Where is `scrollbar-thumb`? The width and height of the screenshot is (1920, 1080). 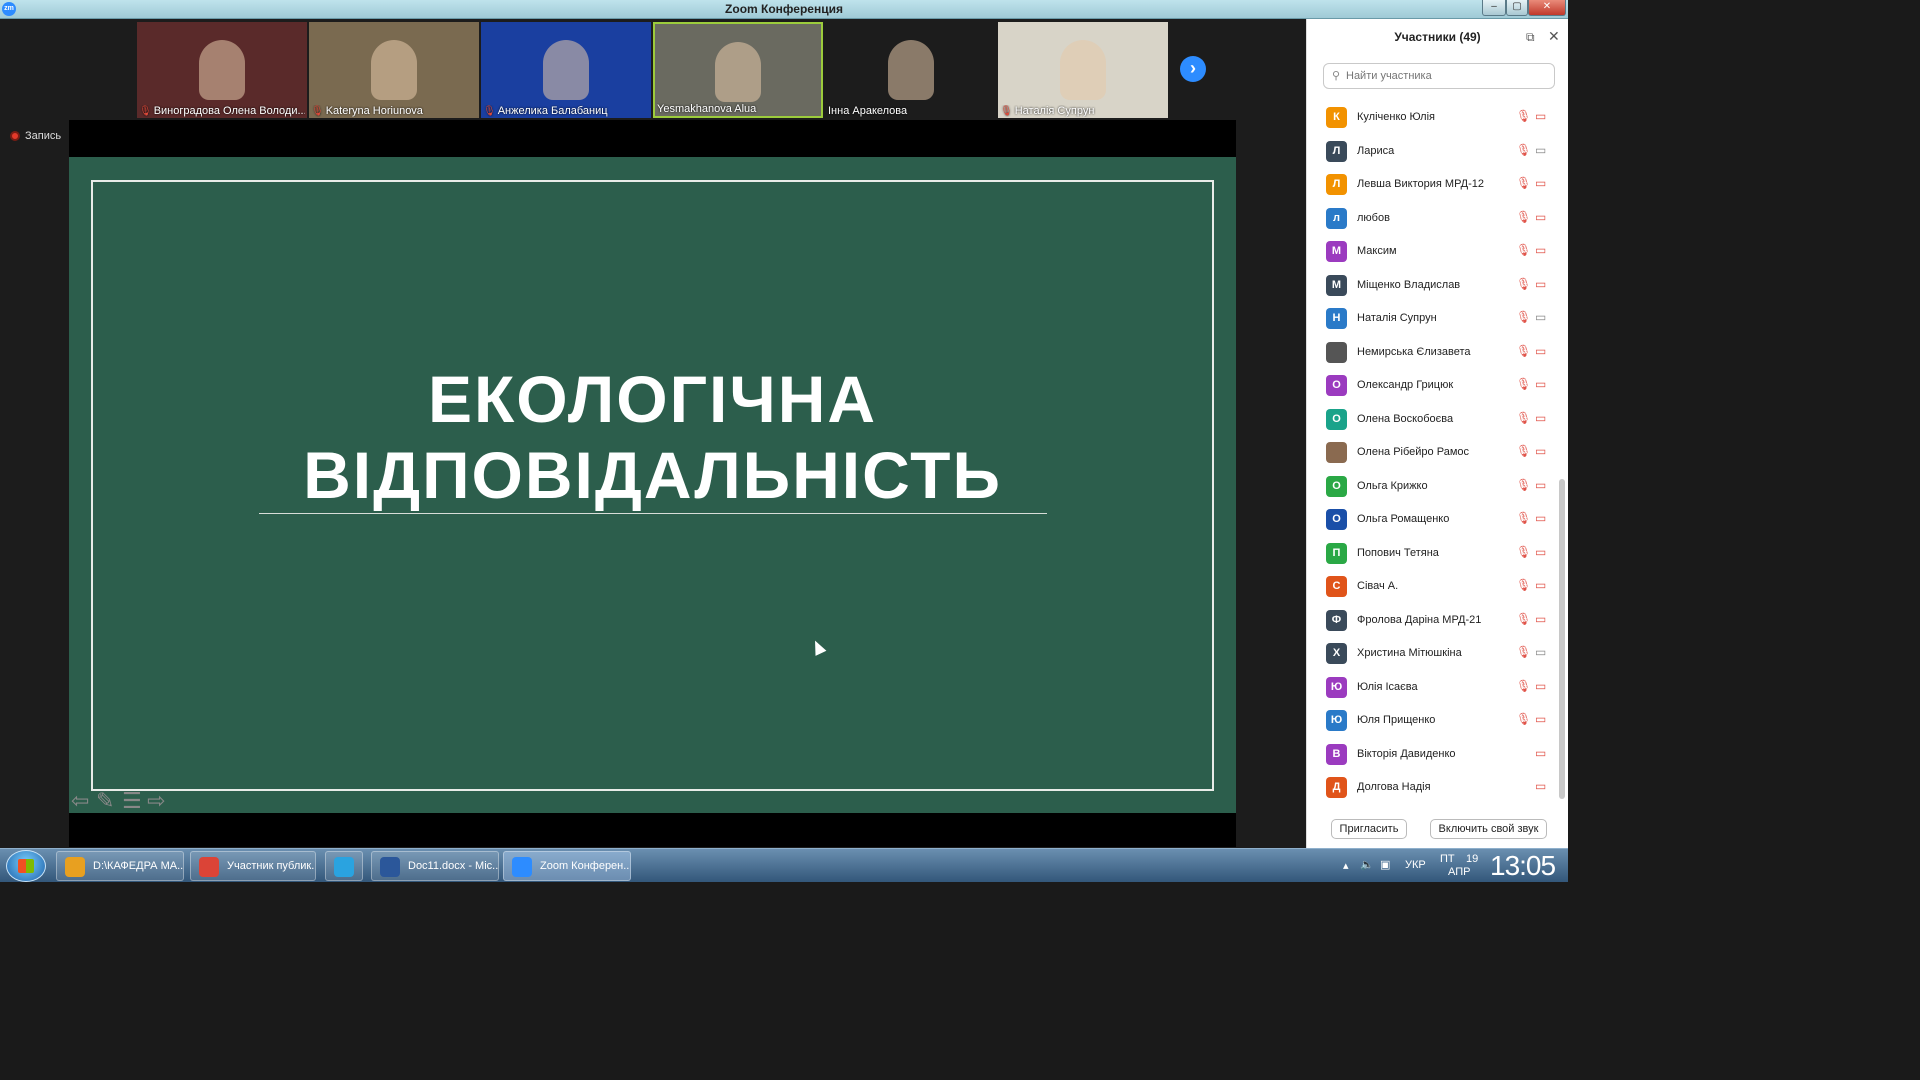
scrollbar-thumb is located at coordinates (1562, 639).